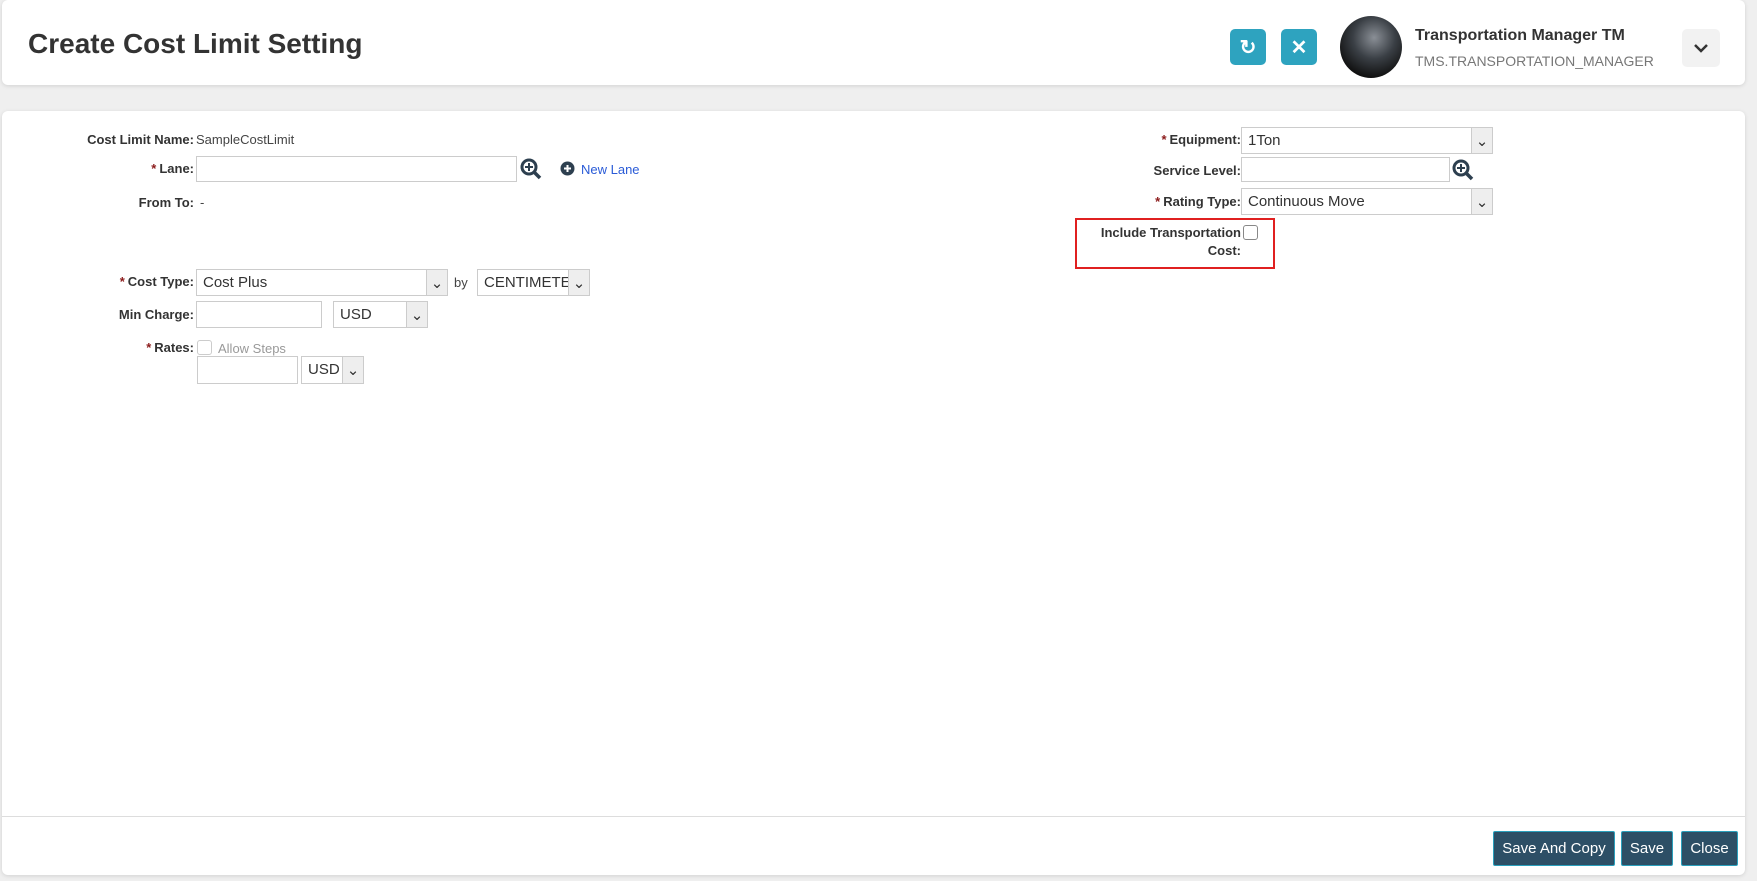 This screenshot has height=881, width=1757. I want to click on equipment-label: * Equipment:, so click(1201, 139).